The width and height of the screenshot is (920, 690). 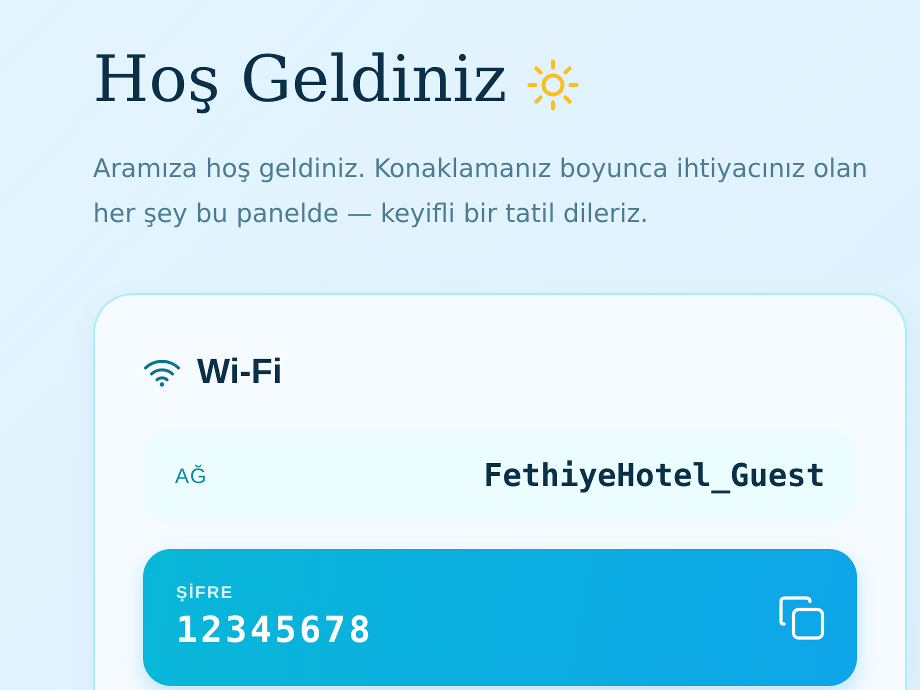 What do you see at coordinates (275, 631) in the screenshot?
I see `password-value: 12345678` at bounding box center [275, 631].